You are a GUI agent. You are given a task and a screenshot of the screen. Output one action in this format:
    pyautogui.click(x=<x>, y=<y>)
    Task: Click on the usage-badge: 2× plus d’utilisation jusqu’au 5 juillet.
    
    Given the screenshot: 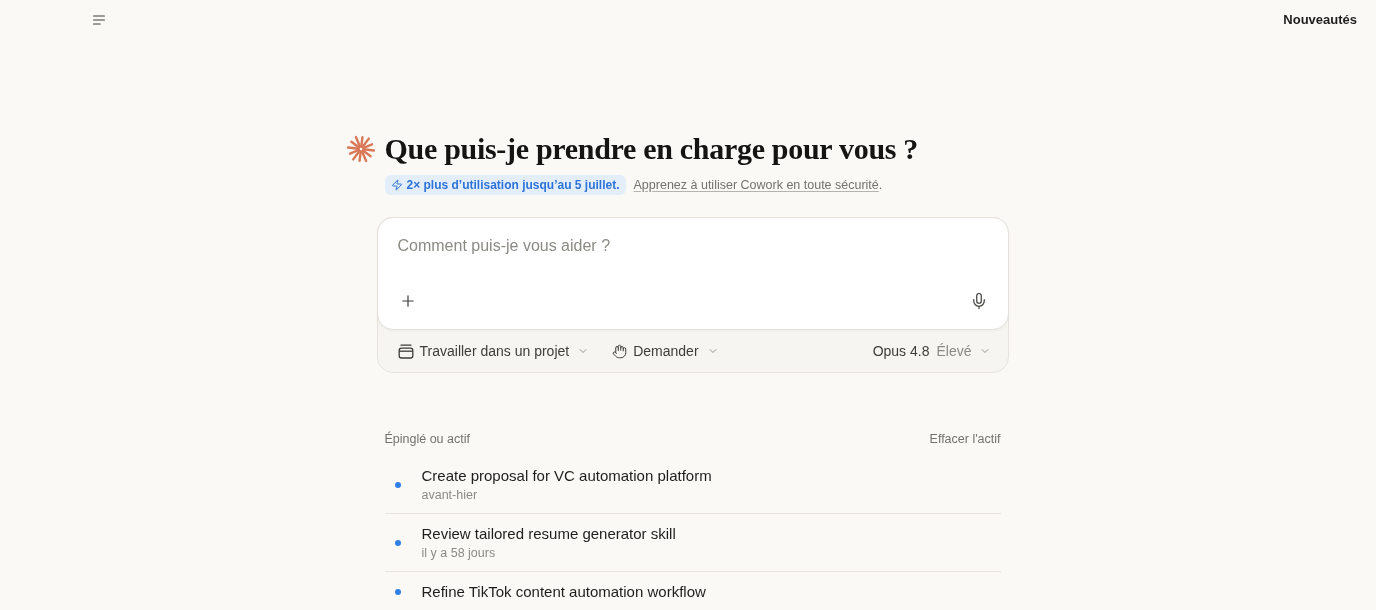 What is the action you would take?
    pyautogui.click(x=505, y=185)
    